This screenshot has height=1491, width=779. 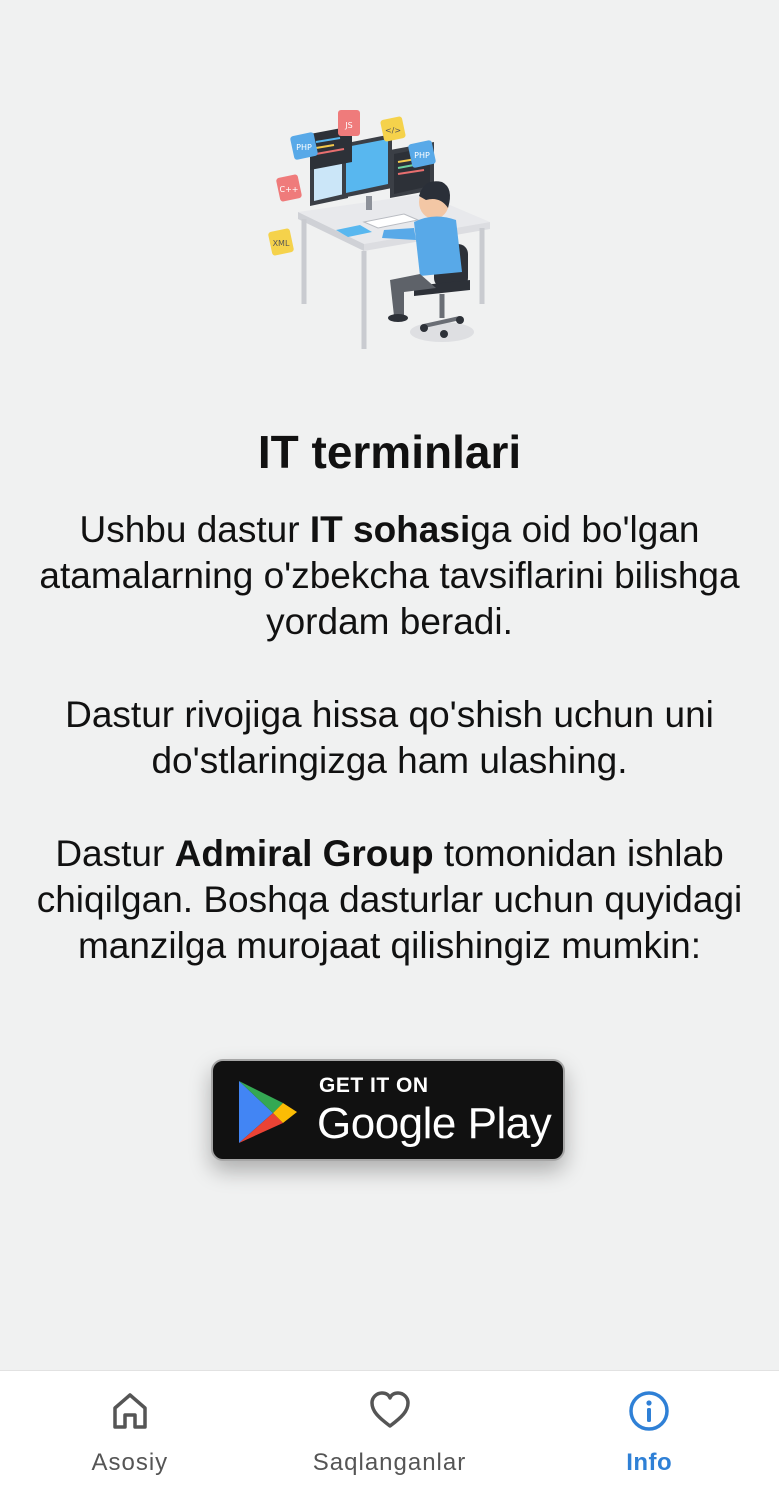 I want to click on tag-php-left: PHP, so click(x=304, y=146).